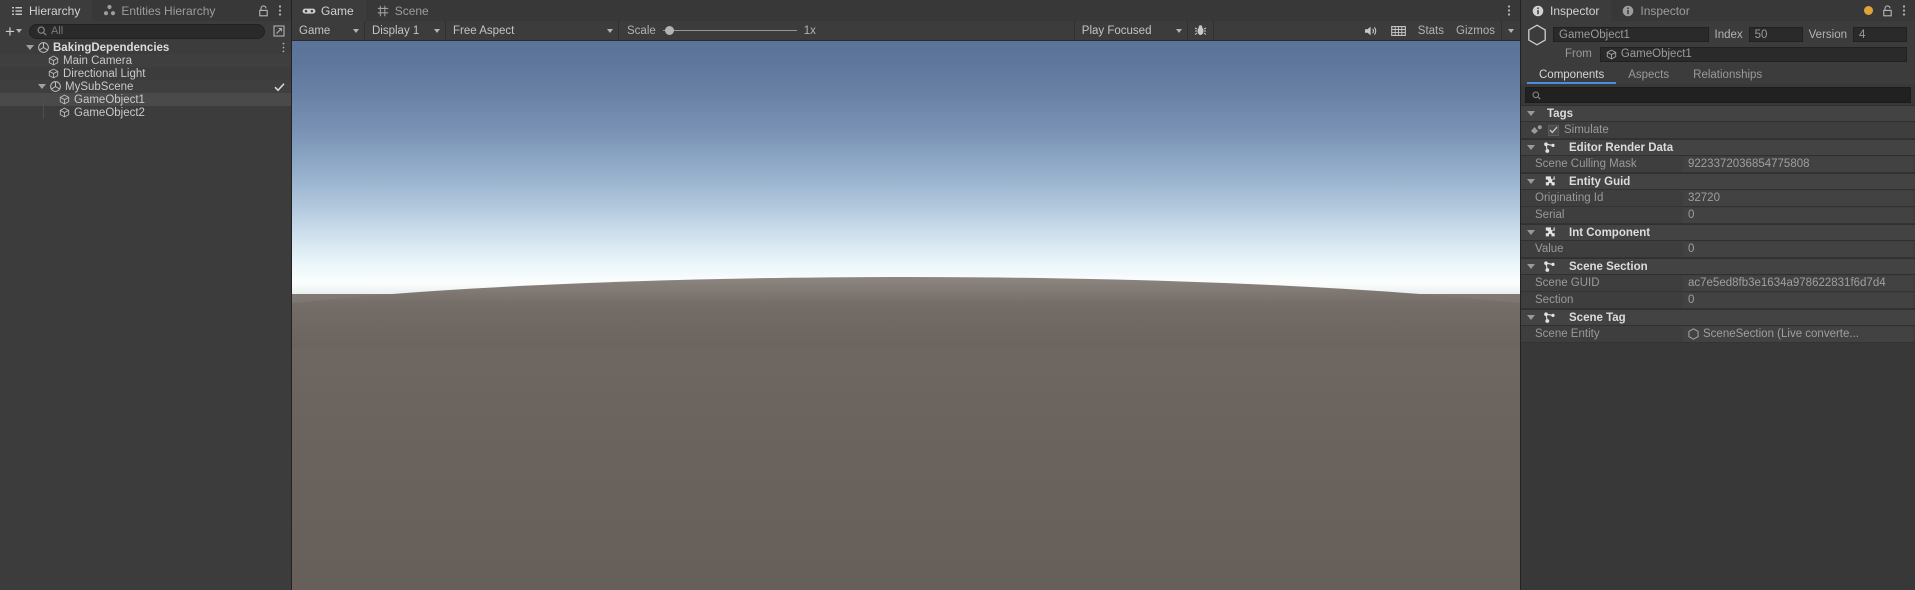 This screenshot has height=590, width=1915. Describe the element at coordinates (1200, 31) in the screenshot. I see `bug-report-icon` at that location.